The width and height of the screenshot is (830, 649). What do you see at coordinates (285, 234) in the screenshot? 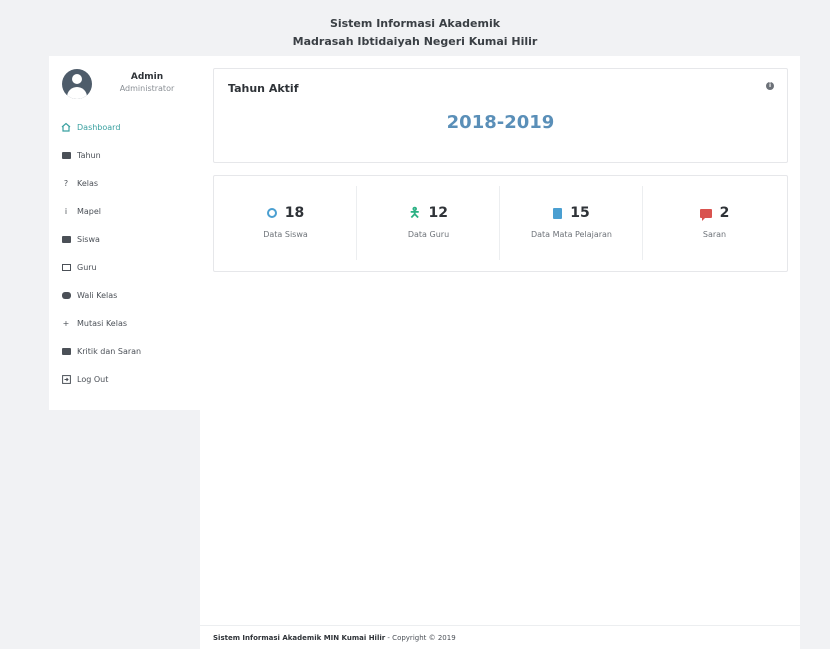
I see `stat-label: Data Siswa` at bounding box center [285, 234].